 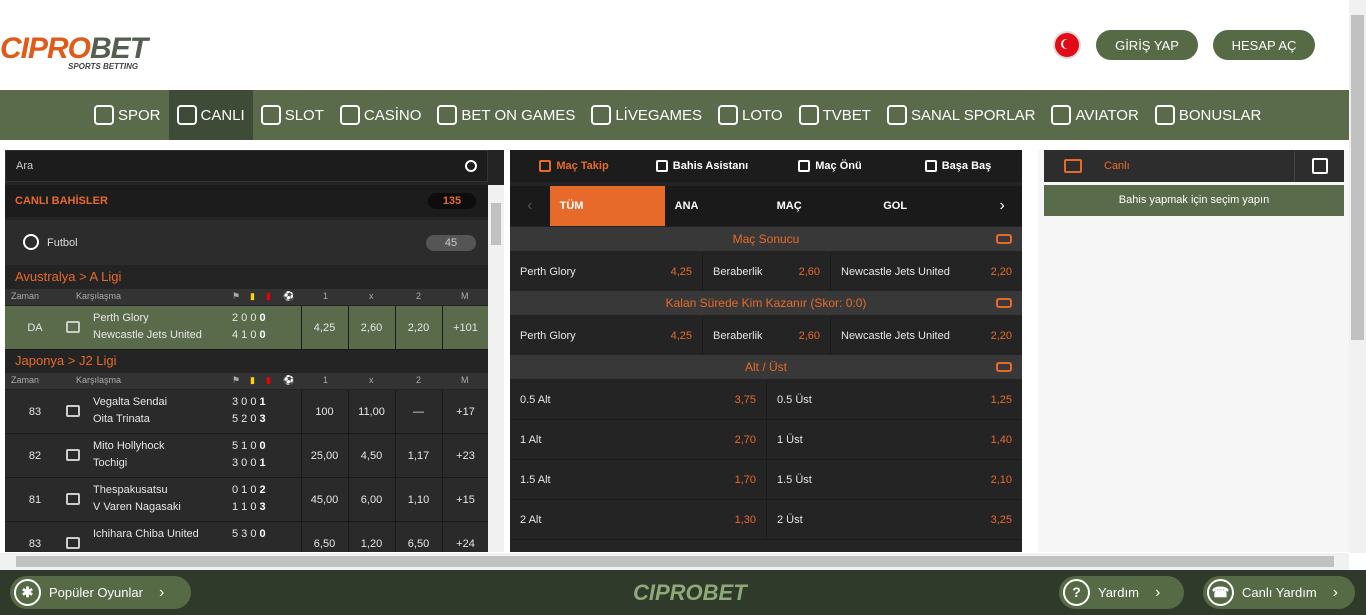 I want to click on search-icon, so click(x=471, y=166).